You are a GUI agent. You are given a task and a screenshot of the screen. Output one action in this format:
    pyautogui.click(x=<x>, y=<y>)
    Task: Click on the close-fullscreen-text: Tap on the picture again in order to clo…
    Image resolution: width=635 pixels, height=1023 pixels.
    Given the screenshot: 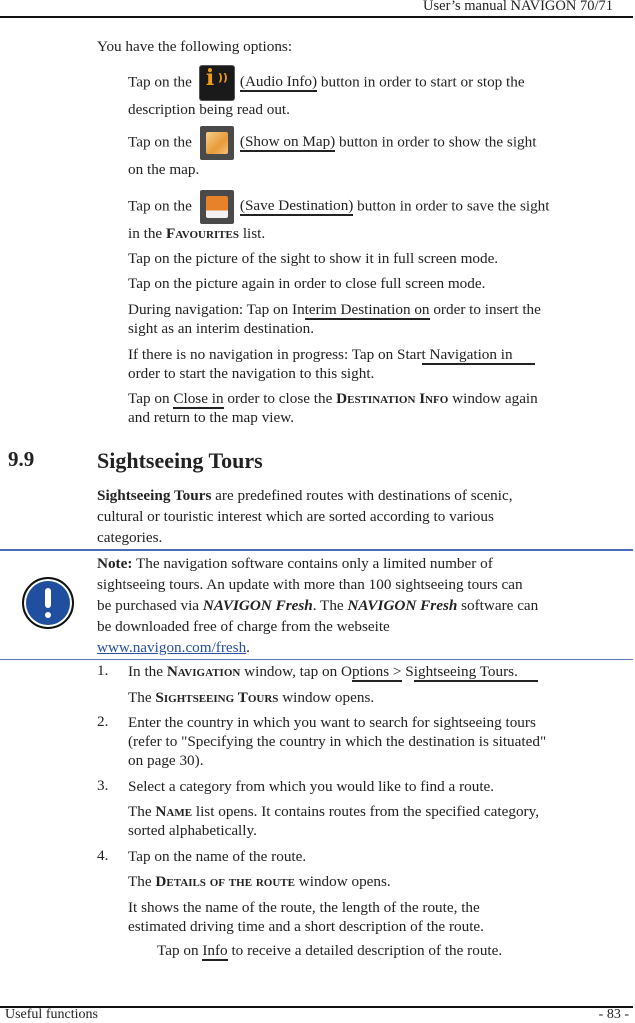 What is the action you would take?
    pyautogui.click(x=307, y=283)
    